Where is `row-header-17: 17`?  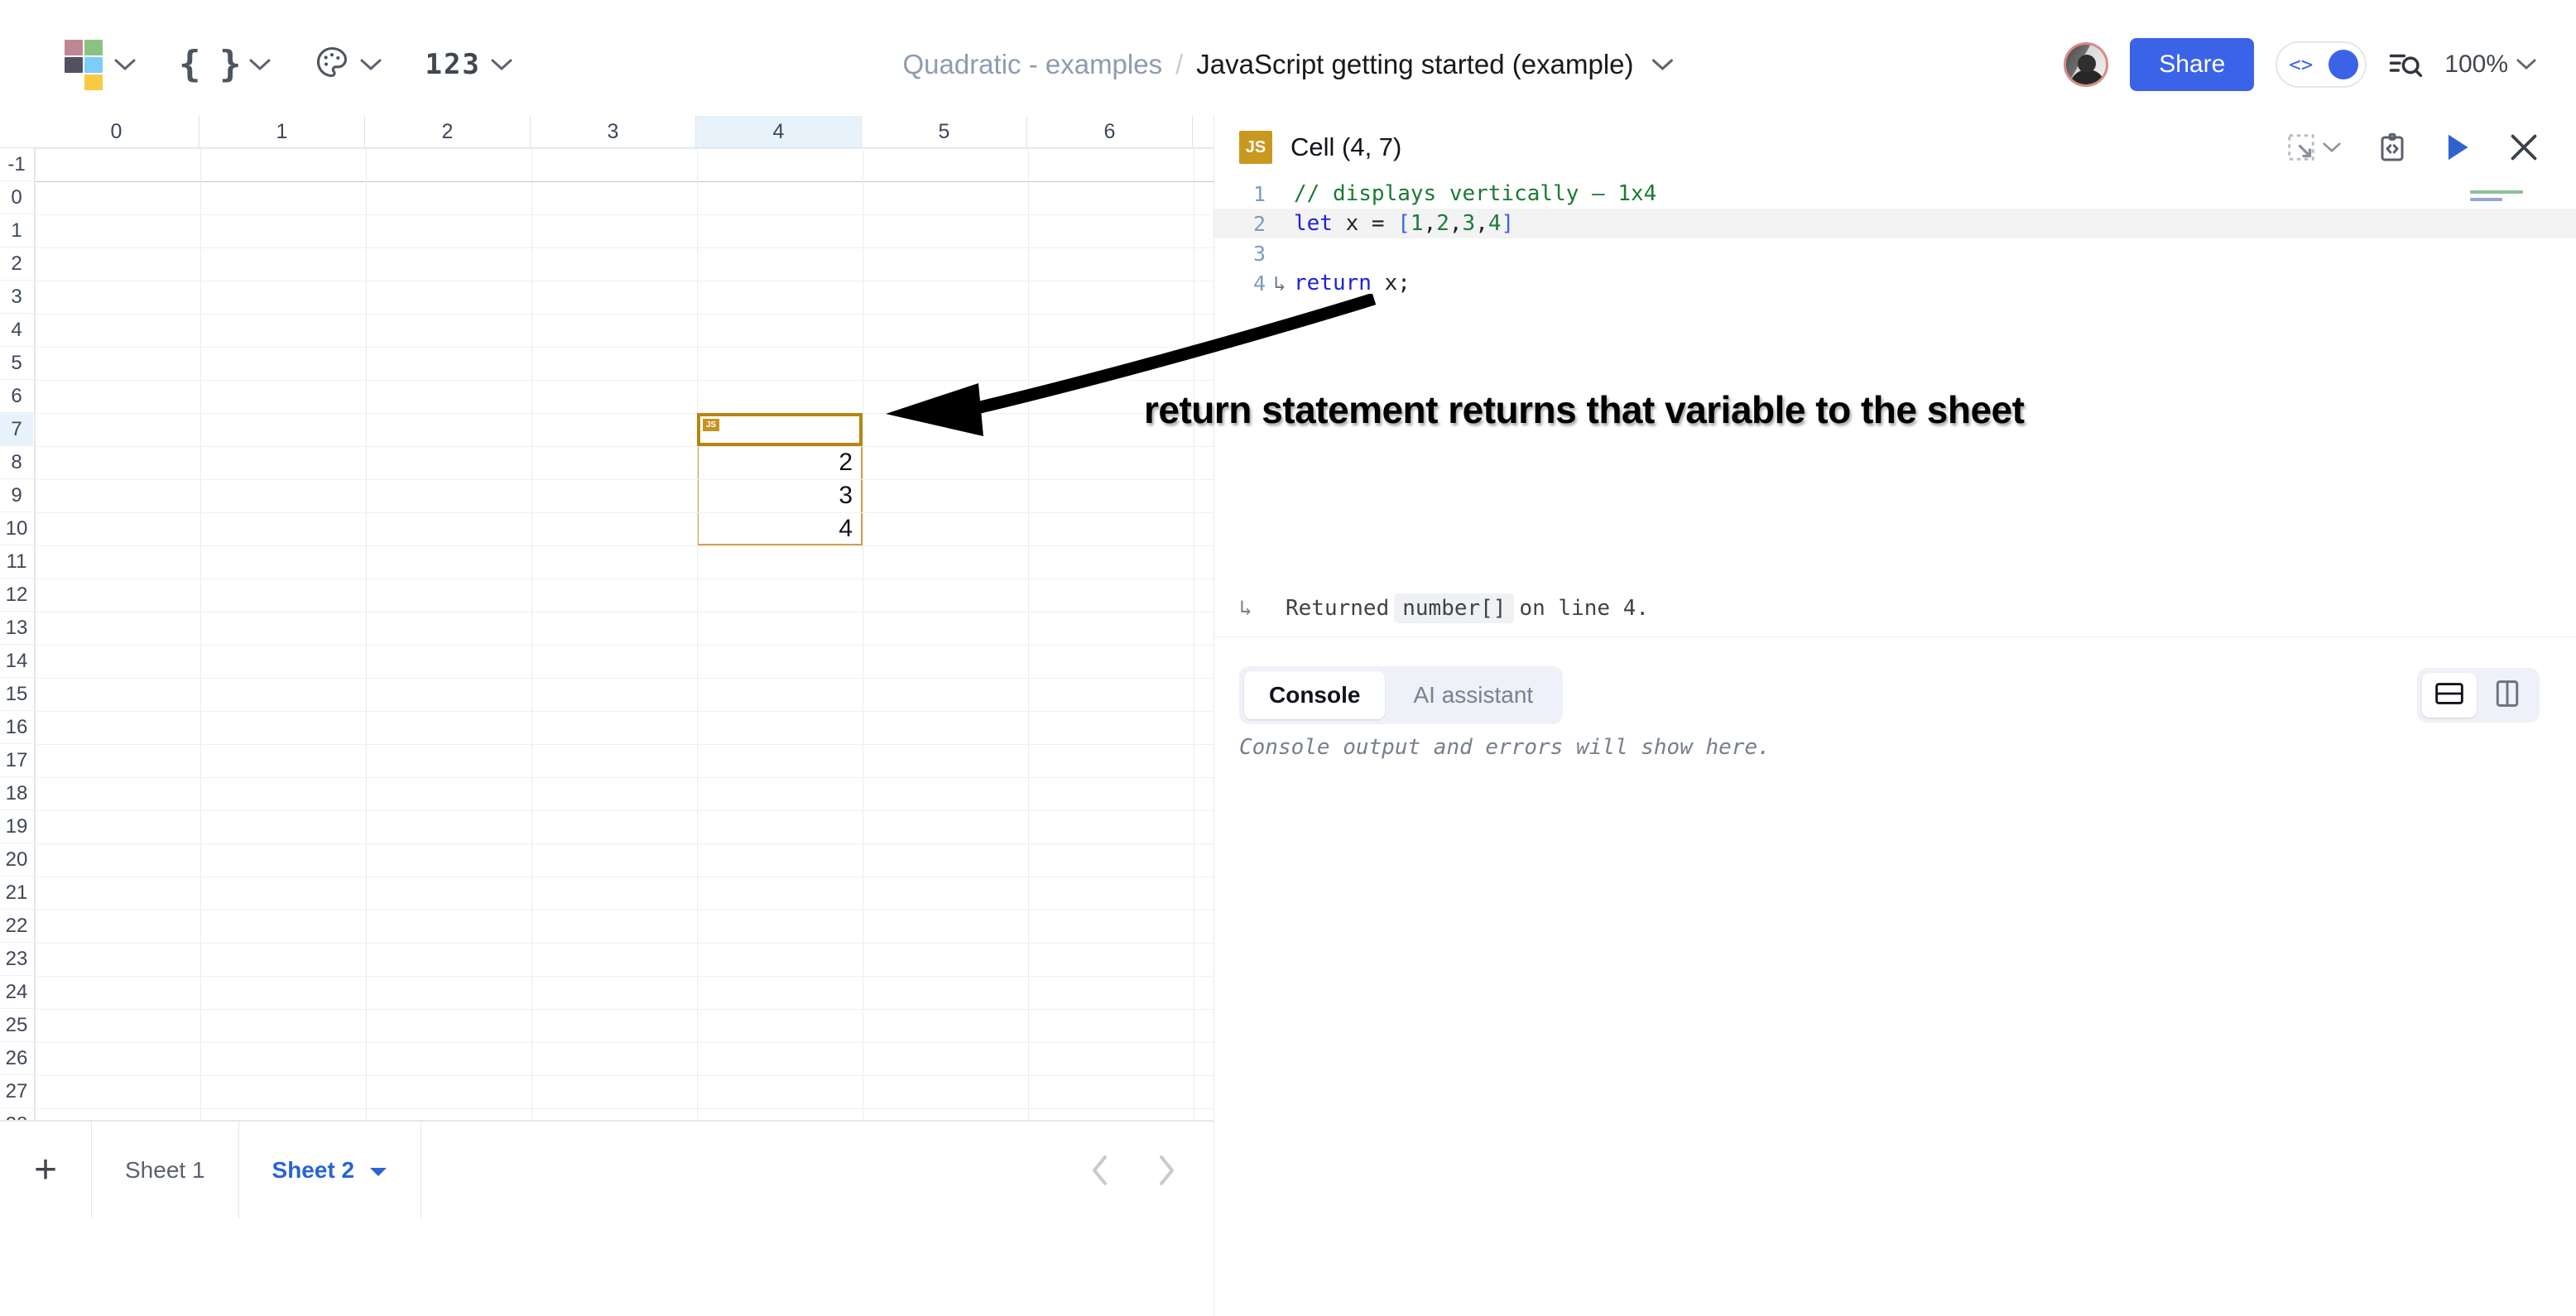
row-header-17: 17 is located at coordinates (16, 760).